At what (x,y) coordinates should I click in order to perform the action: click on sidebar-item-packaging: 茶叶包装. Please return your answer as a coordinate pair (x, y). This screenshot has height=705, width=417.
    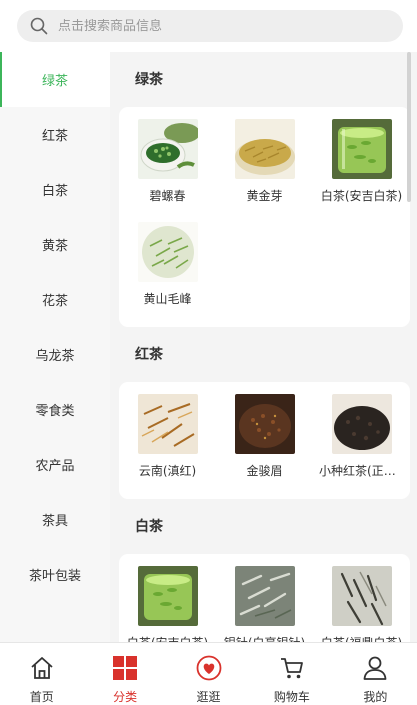
    Looking at the image, I should click on (55, 574).